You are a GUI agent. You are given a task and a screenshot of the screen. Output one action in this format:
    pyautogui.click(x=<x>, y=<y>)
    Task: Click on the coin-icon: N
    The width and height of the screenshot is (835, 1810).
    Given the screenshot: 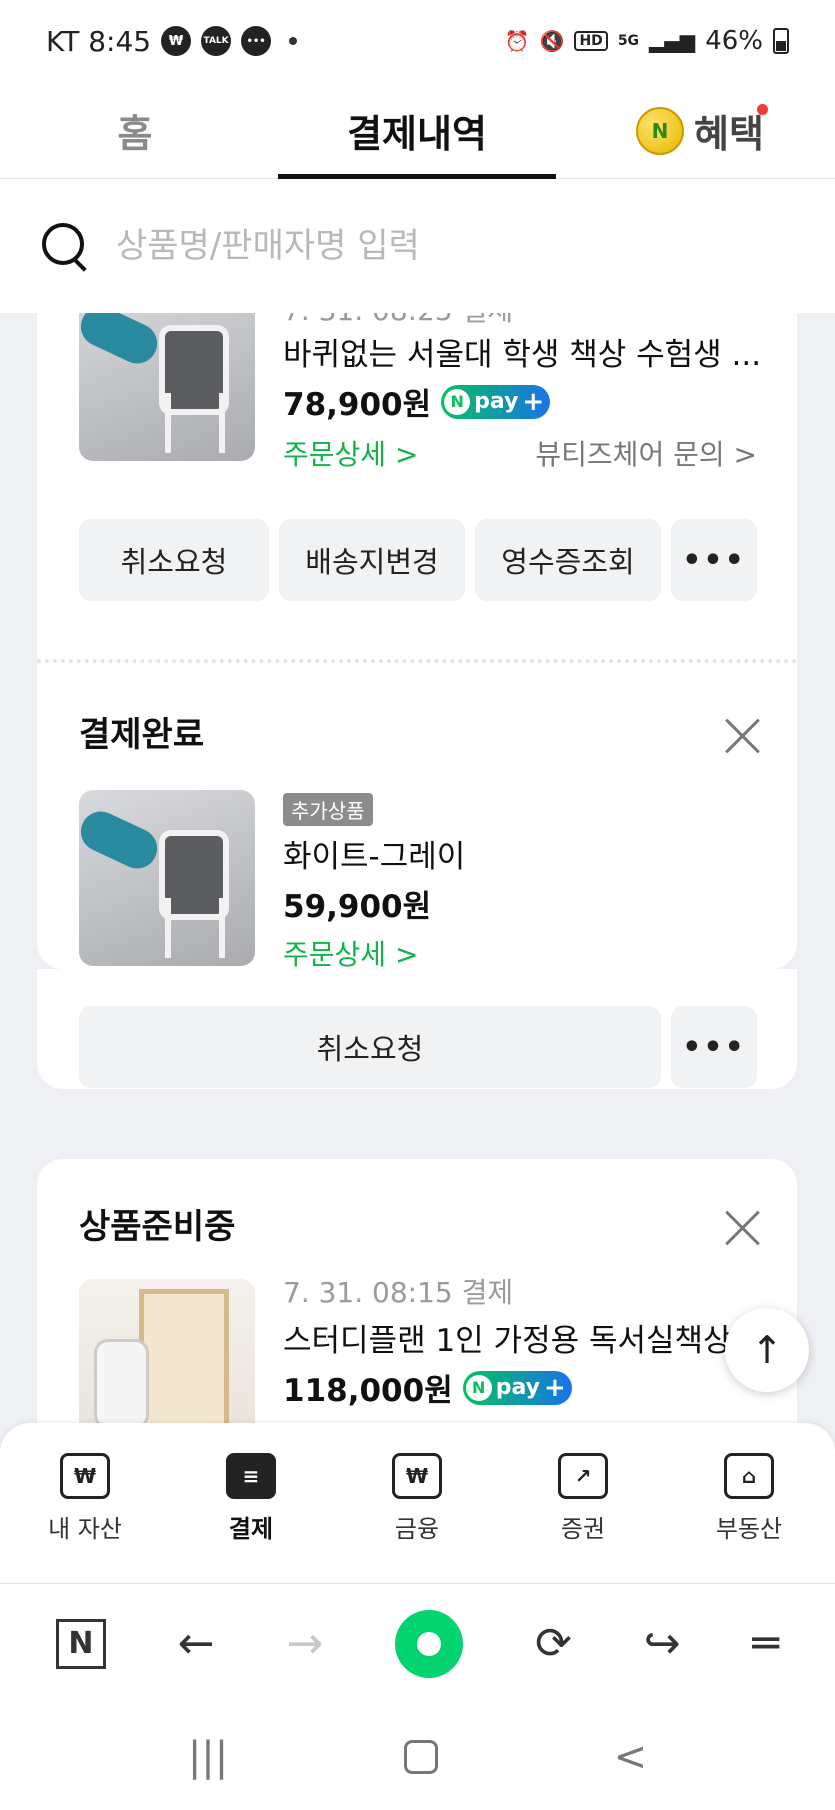 What is the action you would take?
    pyautogui.click(x=660, y=130)
    